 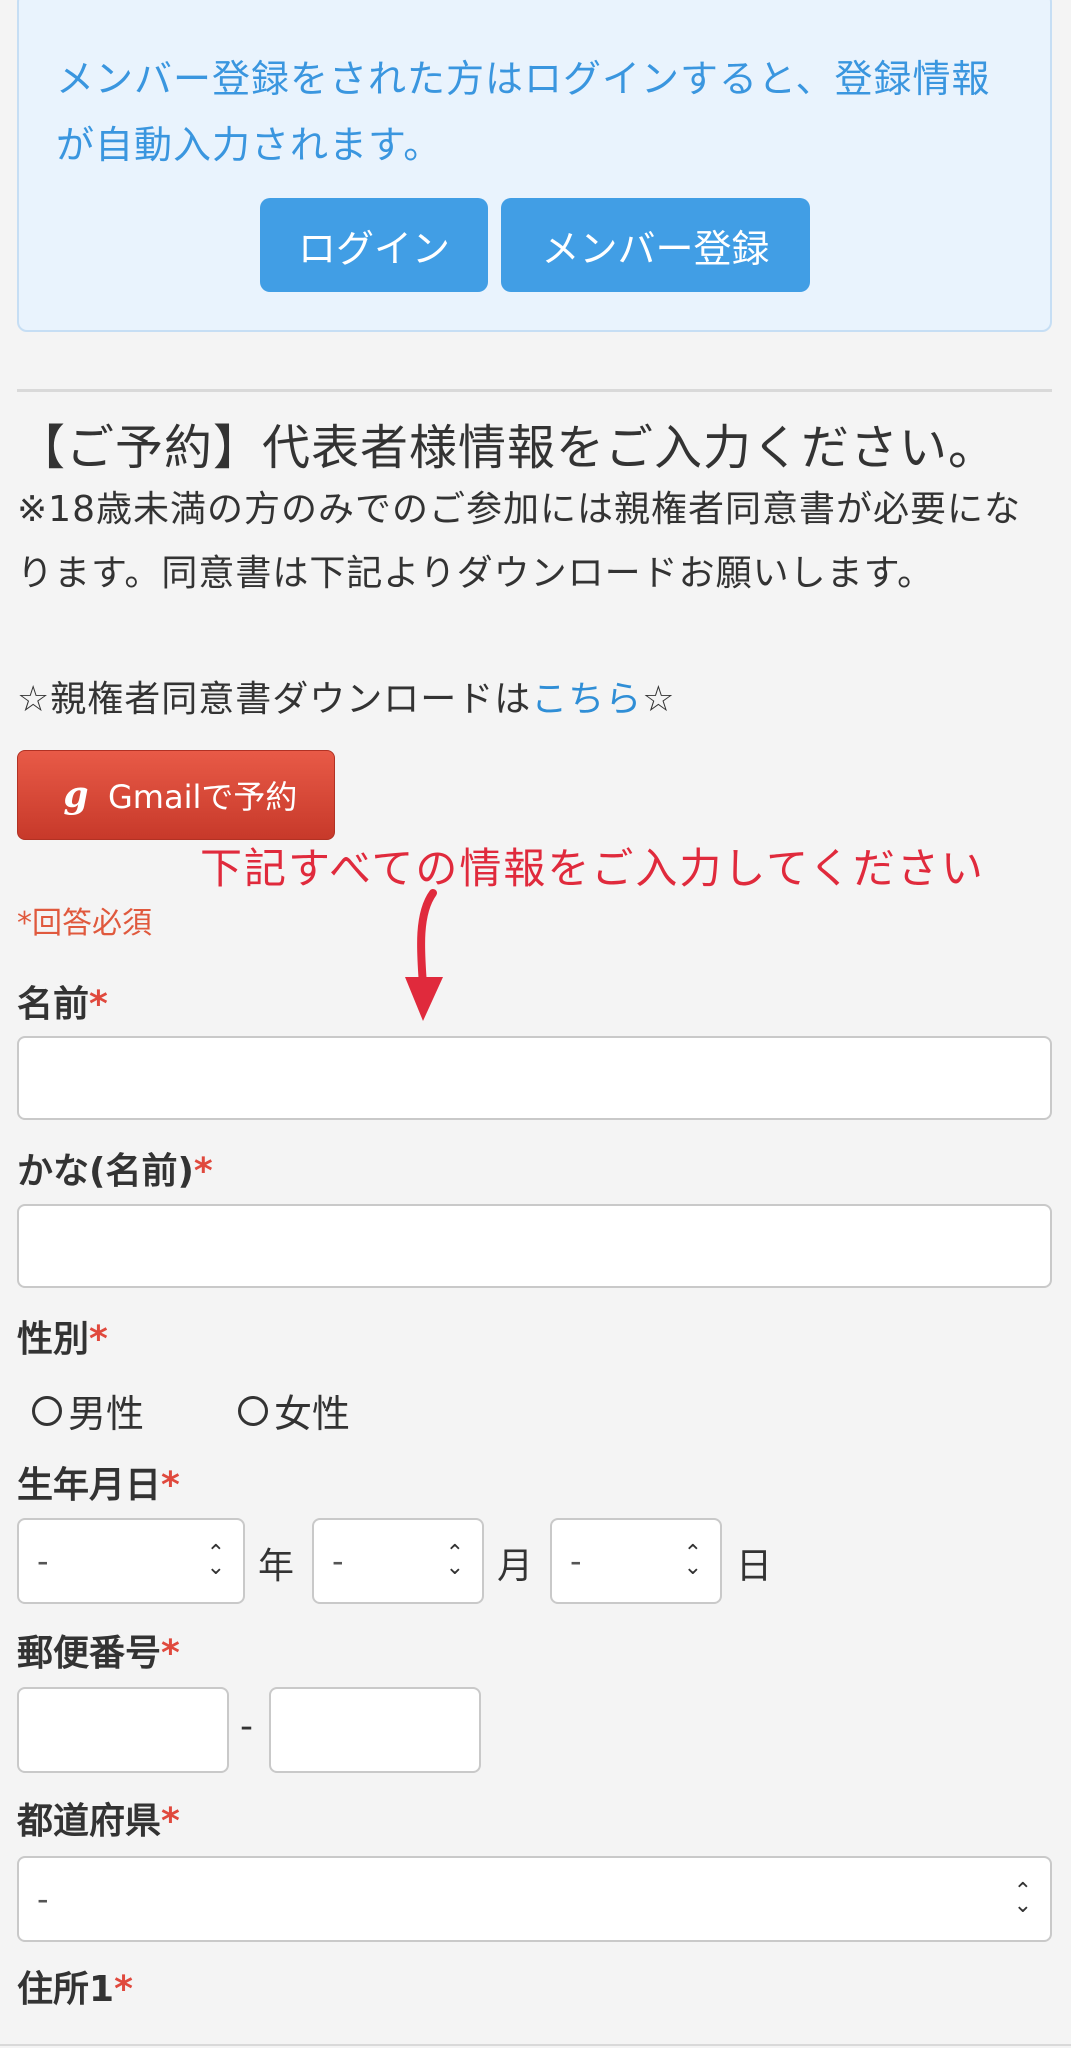 What do you see at coordinates (636, 1561) in the screenshot?
I see `birth-day-select: - ⌃ ⌄` at bounding box center [636, 1561].